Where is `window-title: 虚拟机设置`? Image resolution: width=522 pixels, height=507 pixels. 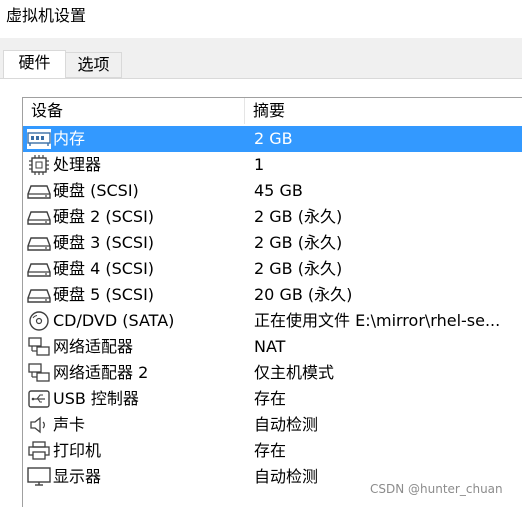
window-title: 虚拟机设置 is located at coordinates (46, 15).